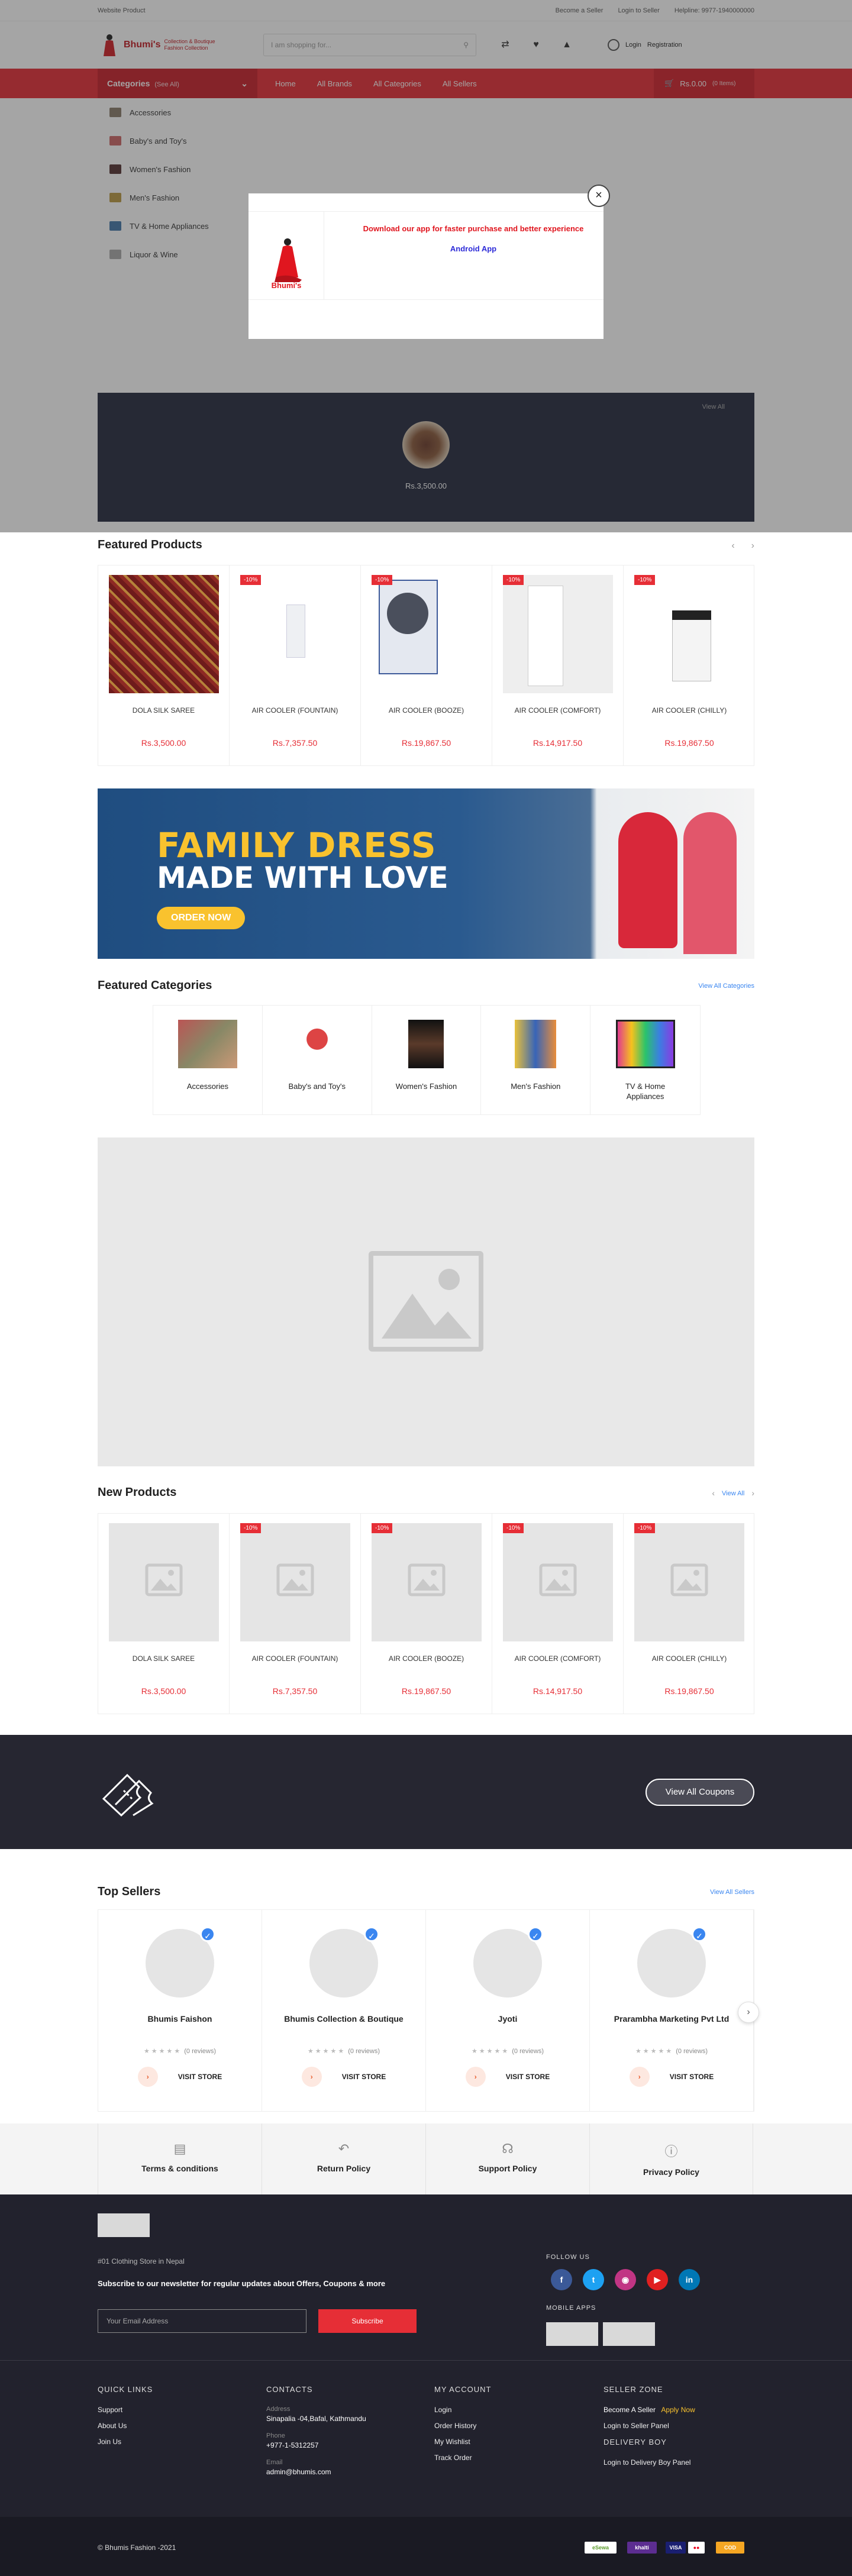 Image resolution: width=852 pixels, height=2576 pixels. I want to click on promo-banner: FAMILY DRESS MADE WITH LOVE ORDER NOW, so click(426, 873).